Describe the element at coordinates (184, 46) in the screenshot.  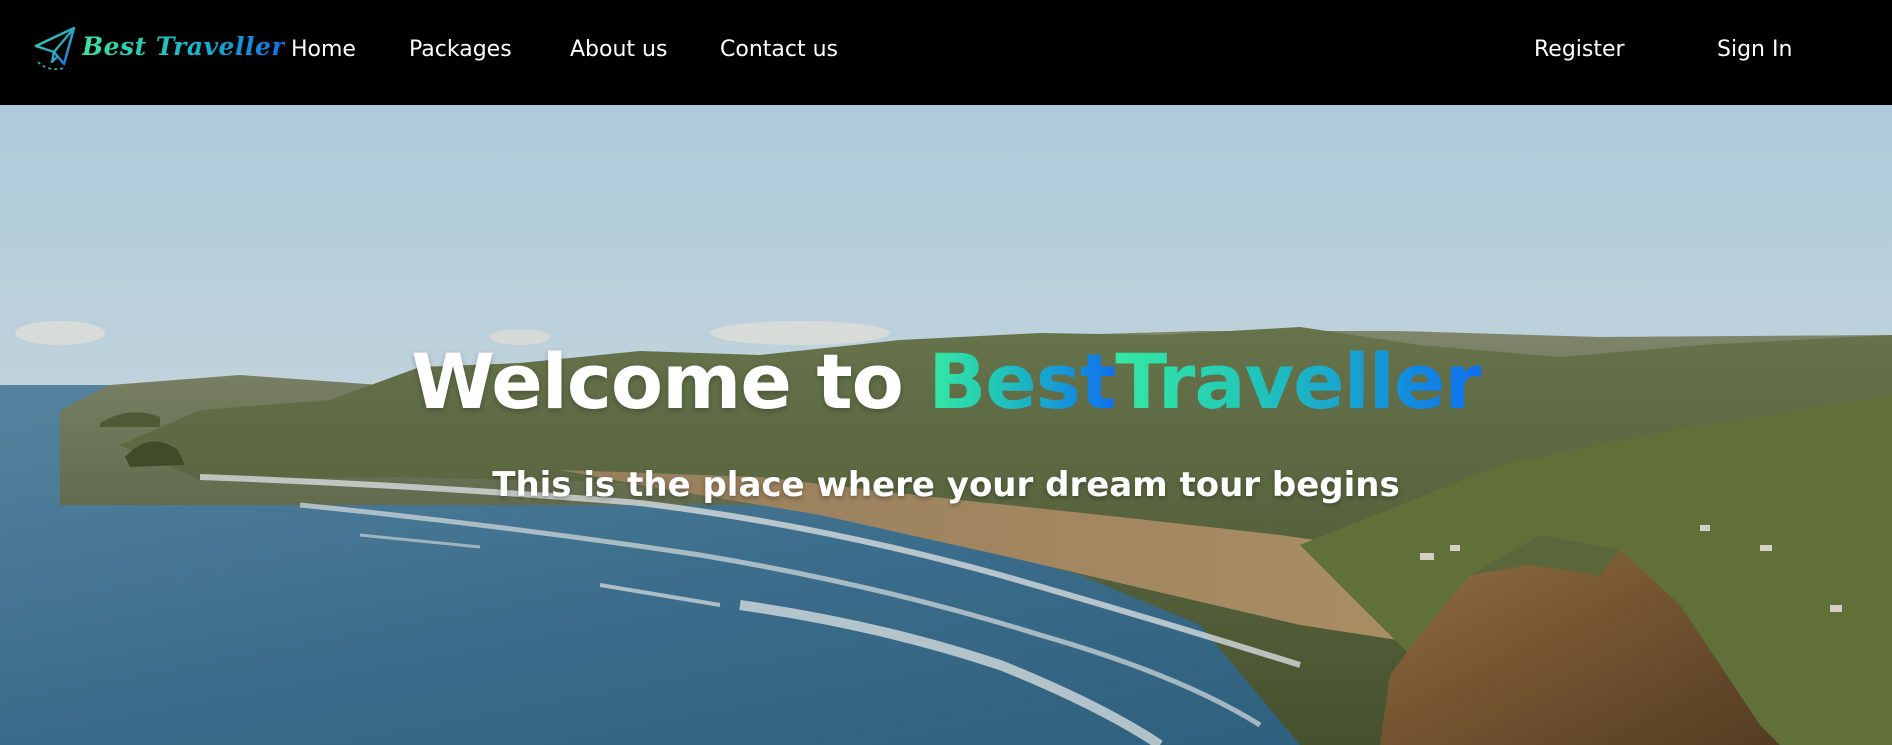
I see `brand-logo-text: Best Traveller` at that location.